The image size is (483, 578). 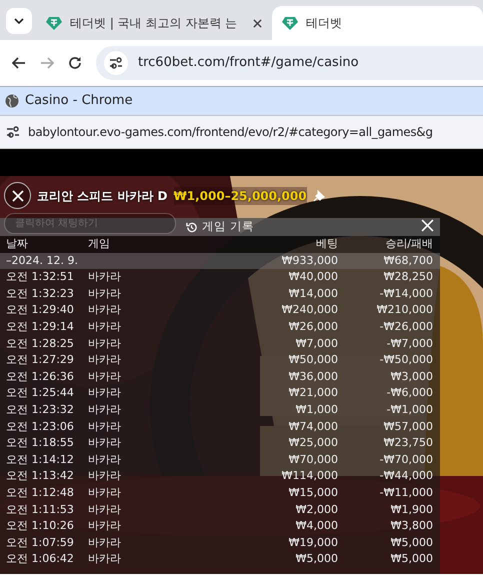 What do you see at coordinates (377, 23) in the screenshot?
I see `browser-tab: 테더벳` at bounding box center [377, 23].